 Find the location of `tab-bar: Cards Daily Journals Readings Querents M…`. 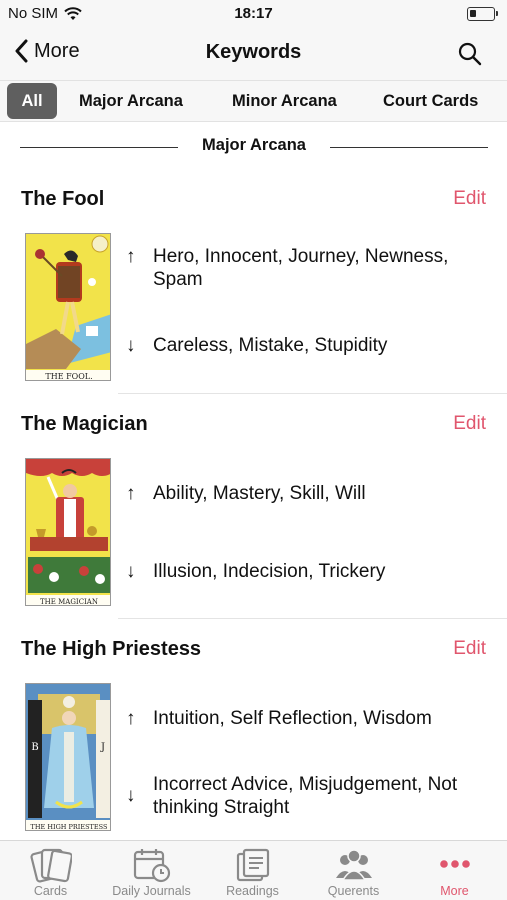

tab-bar: Cards Daily Journals Readings Querents M… is located at coordinates (253, 870).